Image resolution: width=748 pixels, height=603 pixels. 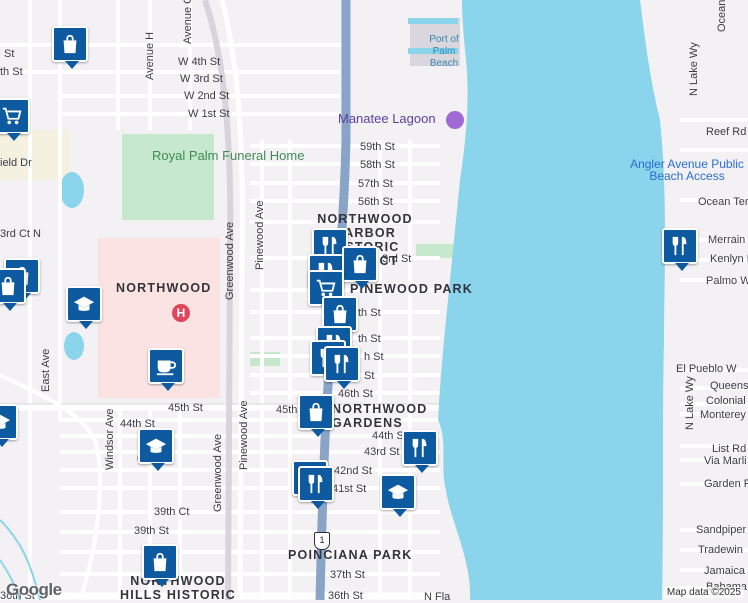 I want to click on street-label: Palmo W, so click(x=727, y=281).